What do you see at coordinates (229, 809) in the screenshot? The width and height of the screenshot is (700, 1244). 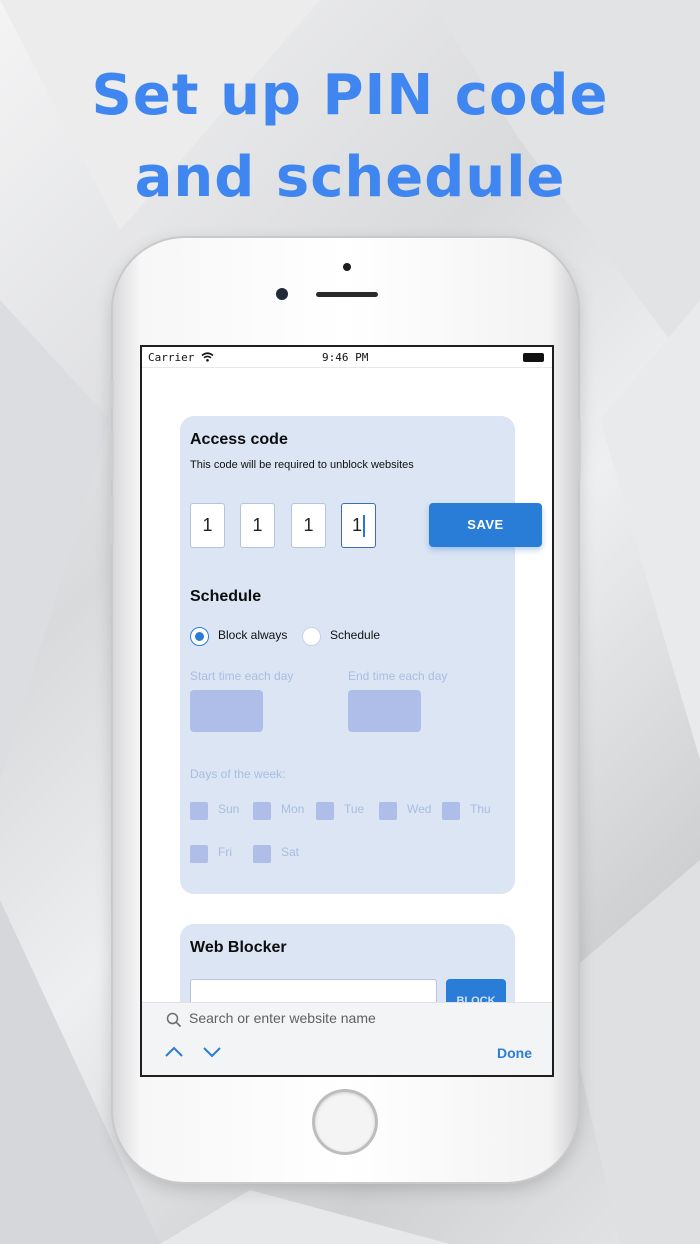 I see `day-label-sun: Sun` at bounding box center [229, 809].